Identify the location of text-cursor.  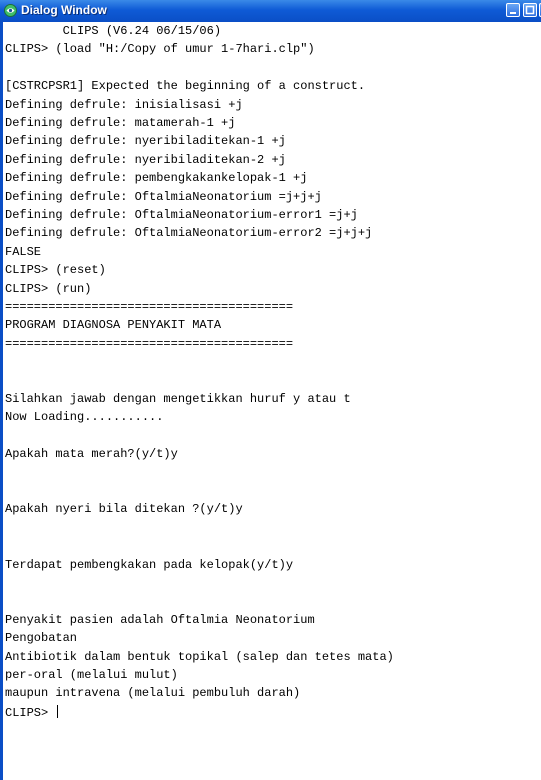
(58, 711).